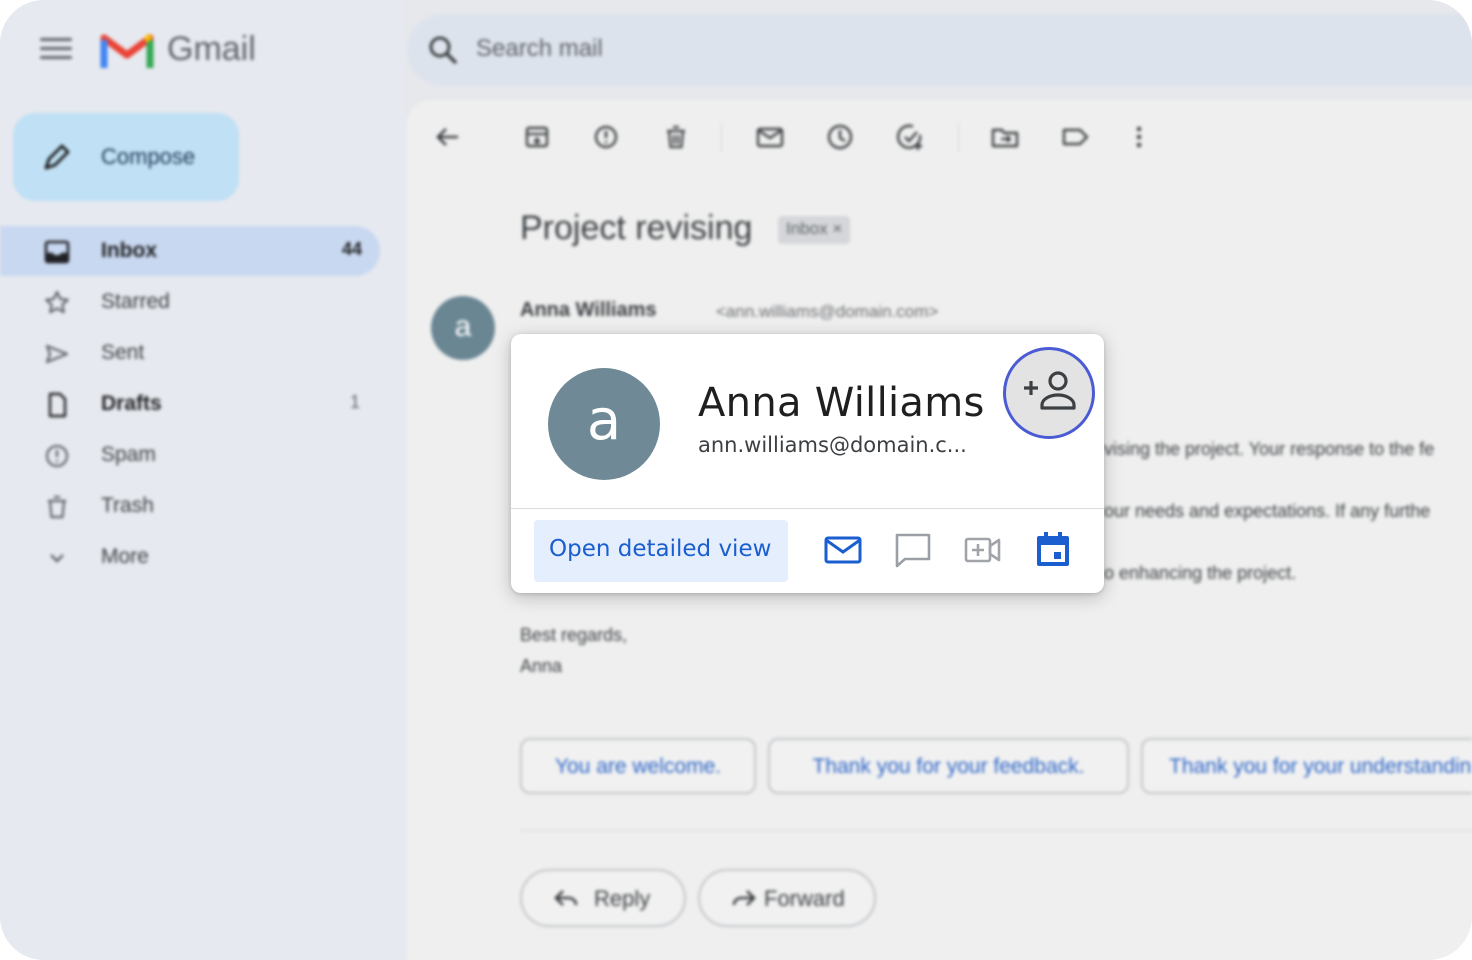  I want to click on app-name: Gmail, so click(211, 49).